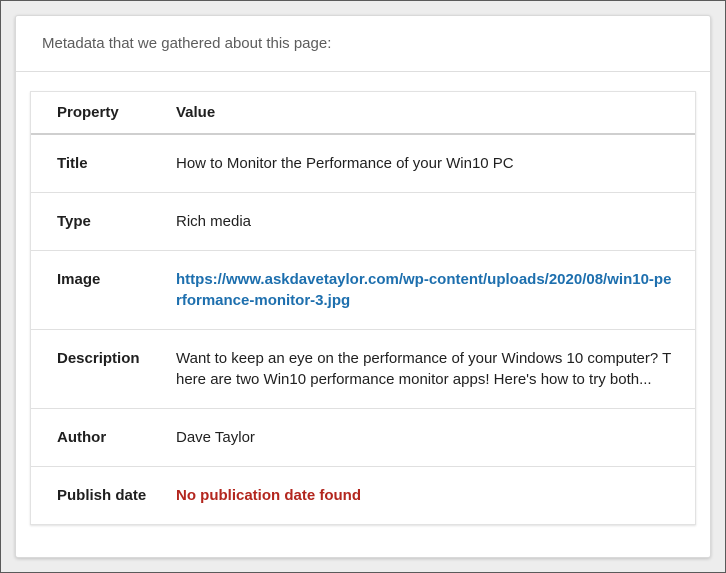  What do you see at coordinates (103, 437) in the screenshot?
I see `property-cell: Author` at bounding box center [103, 437].